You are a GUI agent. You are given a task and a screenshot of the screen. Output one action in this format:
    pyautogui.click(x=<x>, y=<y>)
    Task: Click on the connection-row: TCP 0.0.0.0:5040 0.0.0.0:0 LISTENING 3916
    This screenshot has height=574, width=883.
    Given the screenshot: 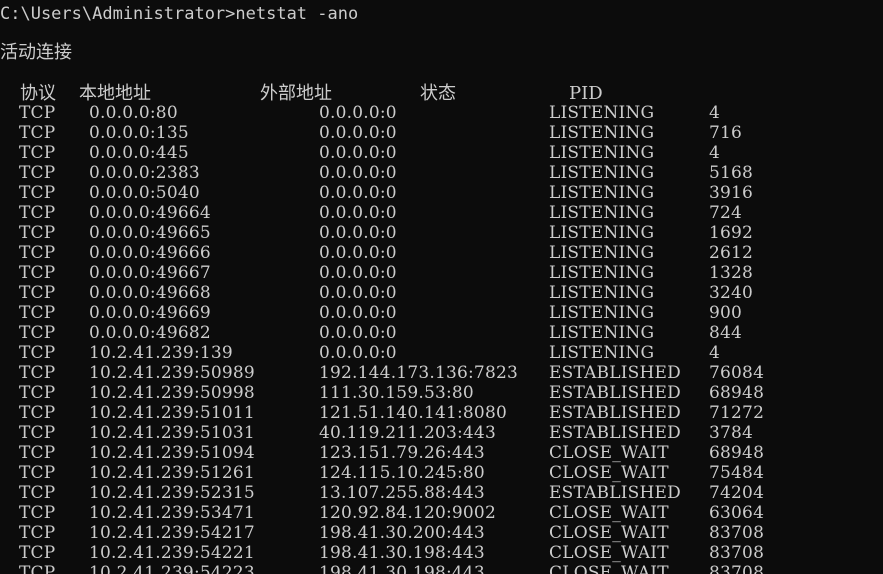 What is the action you would take?
    pyautogui.click(x=441, y=193)
    